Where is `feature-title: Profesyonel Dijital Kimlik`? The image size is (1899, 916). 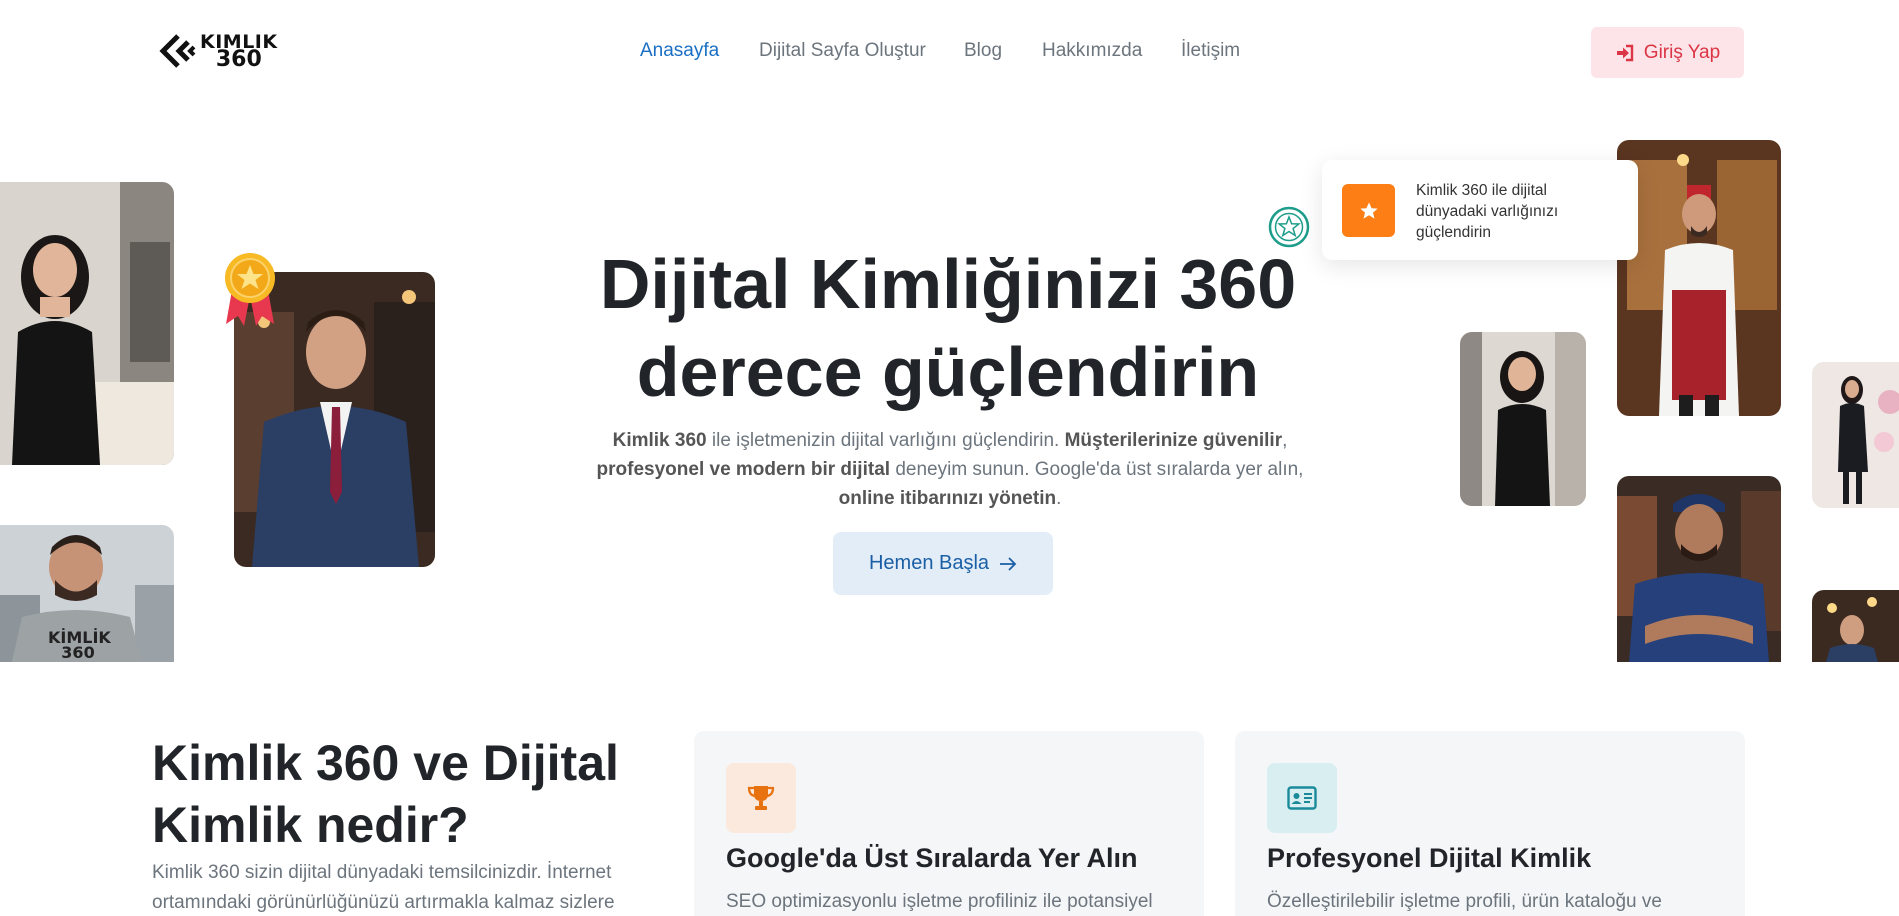 feature-title: Profesyonel Dijital Kimlik is located at coordinates (1429, 858).